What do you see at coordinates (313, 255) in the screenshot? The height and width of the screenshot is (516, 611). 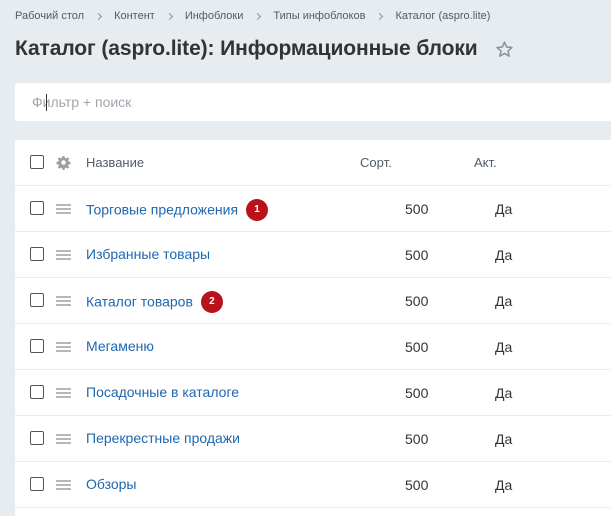 I see `table-row: Избранные товары 500 Да` at bounding box center [313, 255].